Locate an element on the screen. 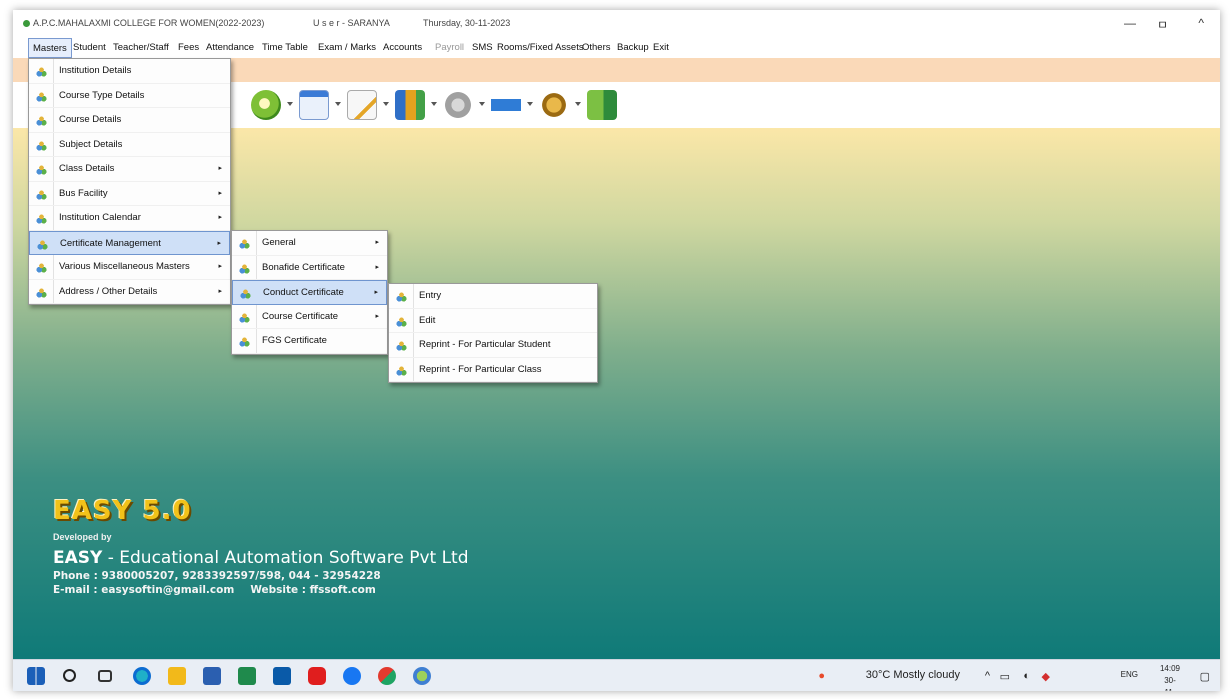 Image resolution: width=1231 pixels, height=699 pixels. books-icon is located at coordinates (410, 105).